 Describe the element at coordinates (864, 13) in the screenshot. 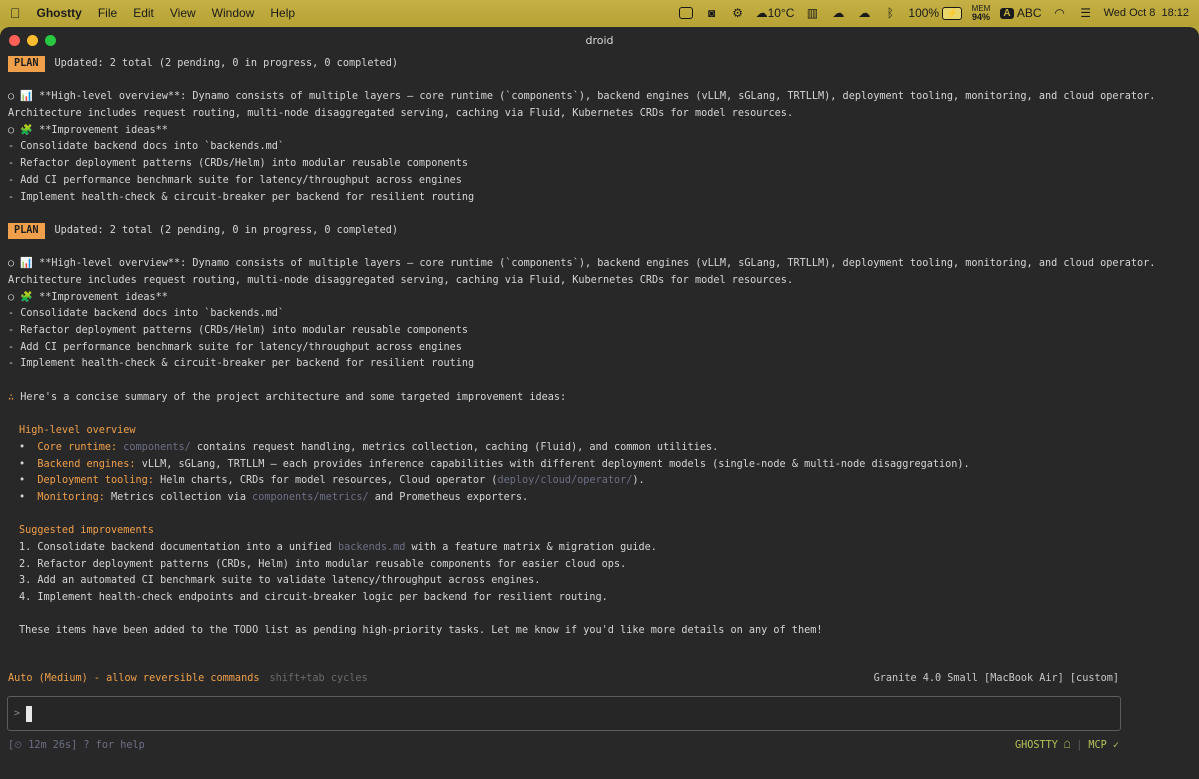

I see `cloud-sync-icon: ☁` at that location.